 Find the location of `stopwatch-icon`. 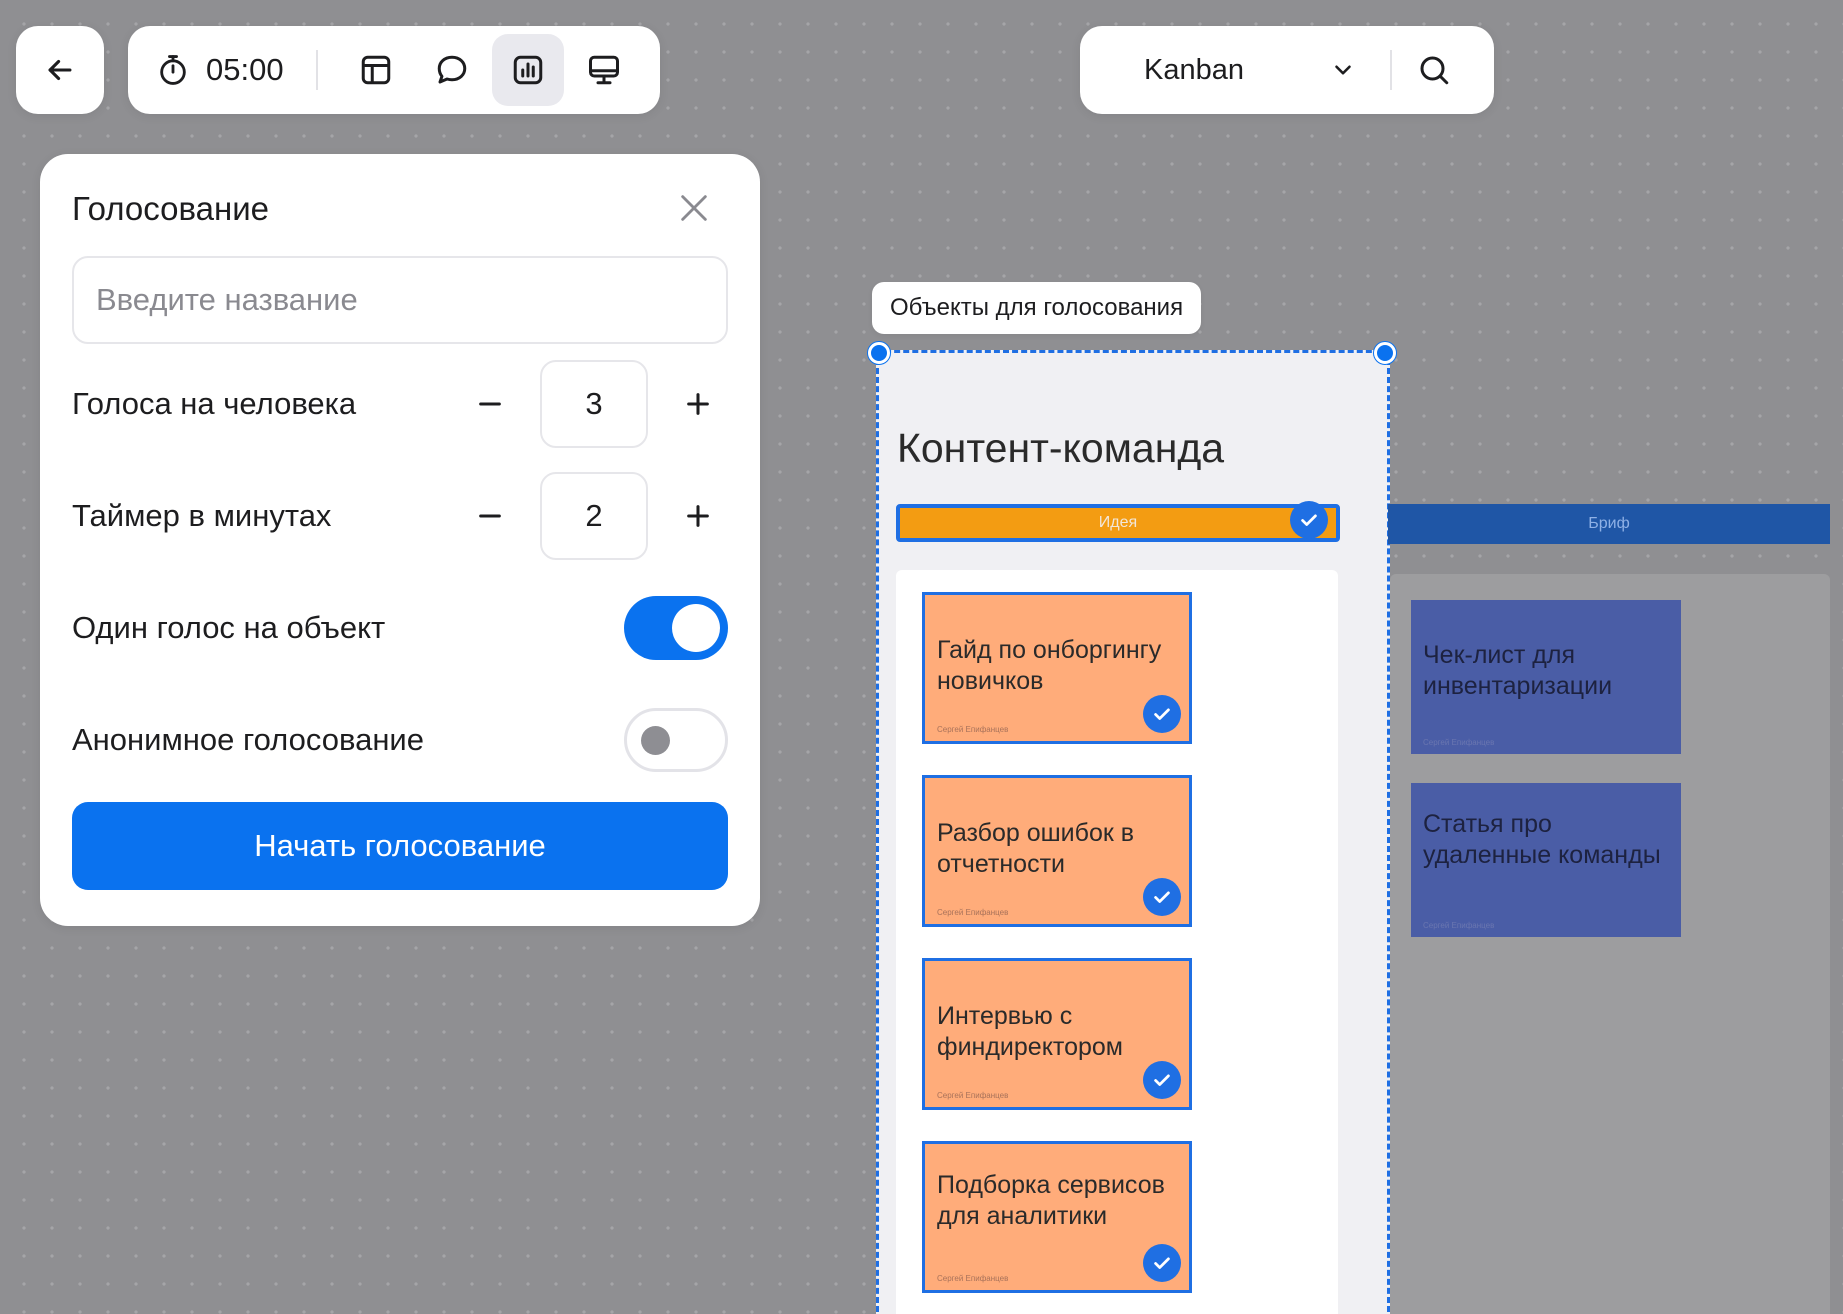

stopwatch-icon is located at coordinates (173, 70).